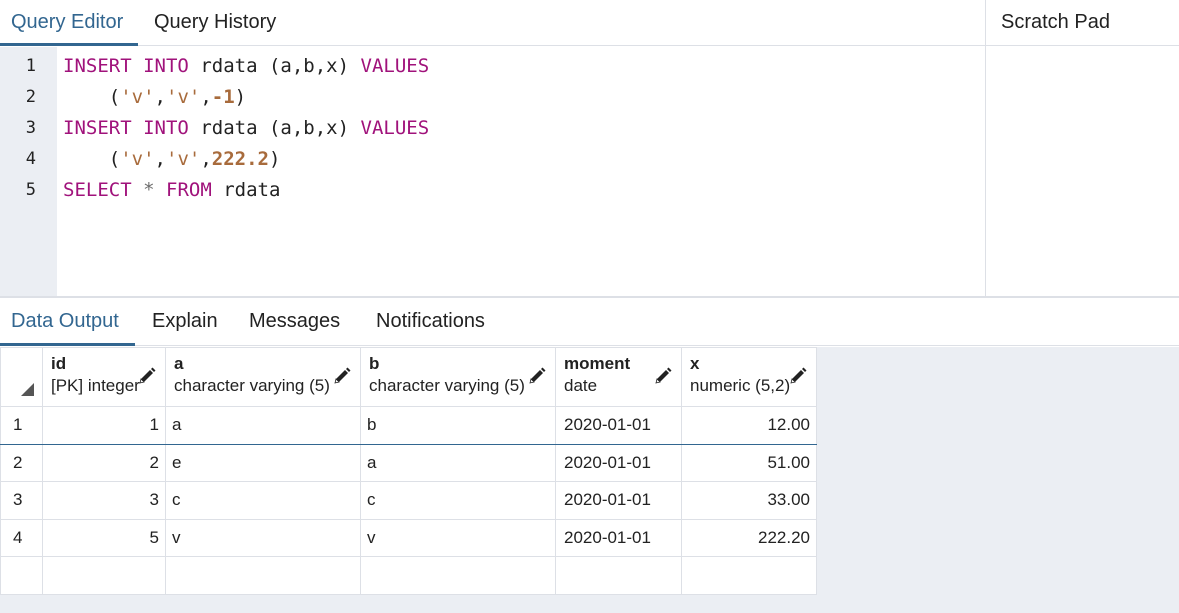 Image resolution: width=1179 pixels, height=613 pixels. What do you see at coordinates (240, 159) in the screenshot?
I see `number-literal: 222.2` at bounding box center [240, 159].